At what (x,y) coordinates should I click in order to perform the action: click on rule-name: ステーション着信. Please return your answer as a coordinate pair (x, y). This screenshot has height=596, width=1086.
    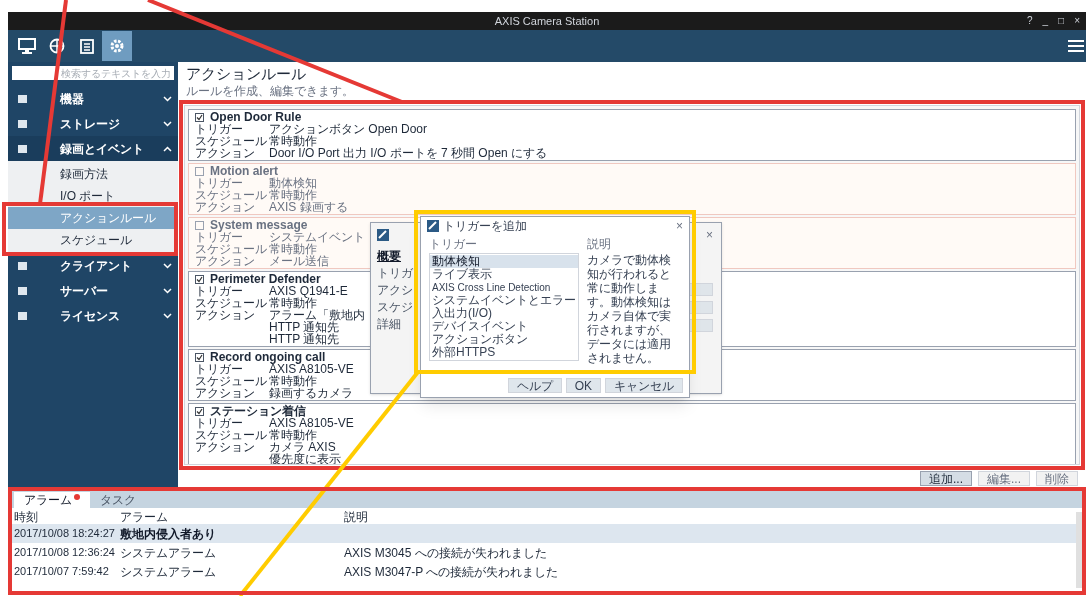
    Looking at the image, I should click on (258, 411).